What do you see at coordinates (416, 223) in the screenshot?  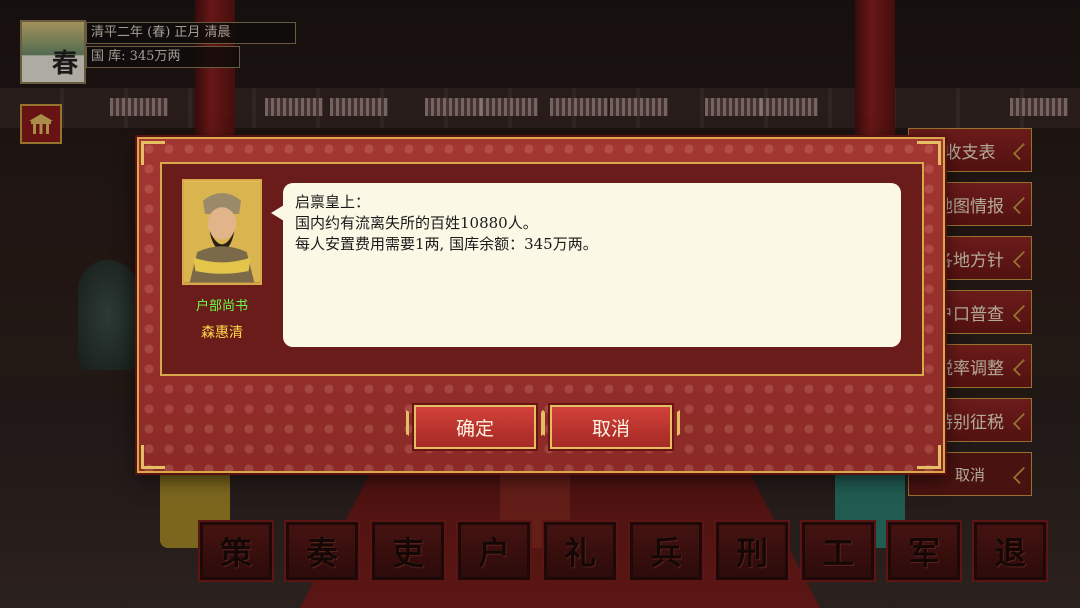 I see `message-line: 国内约有流离失所的百姓10880人。` at bounding box center [416, 223].